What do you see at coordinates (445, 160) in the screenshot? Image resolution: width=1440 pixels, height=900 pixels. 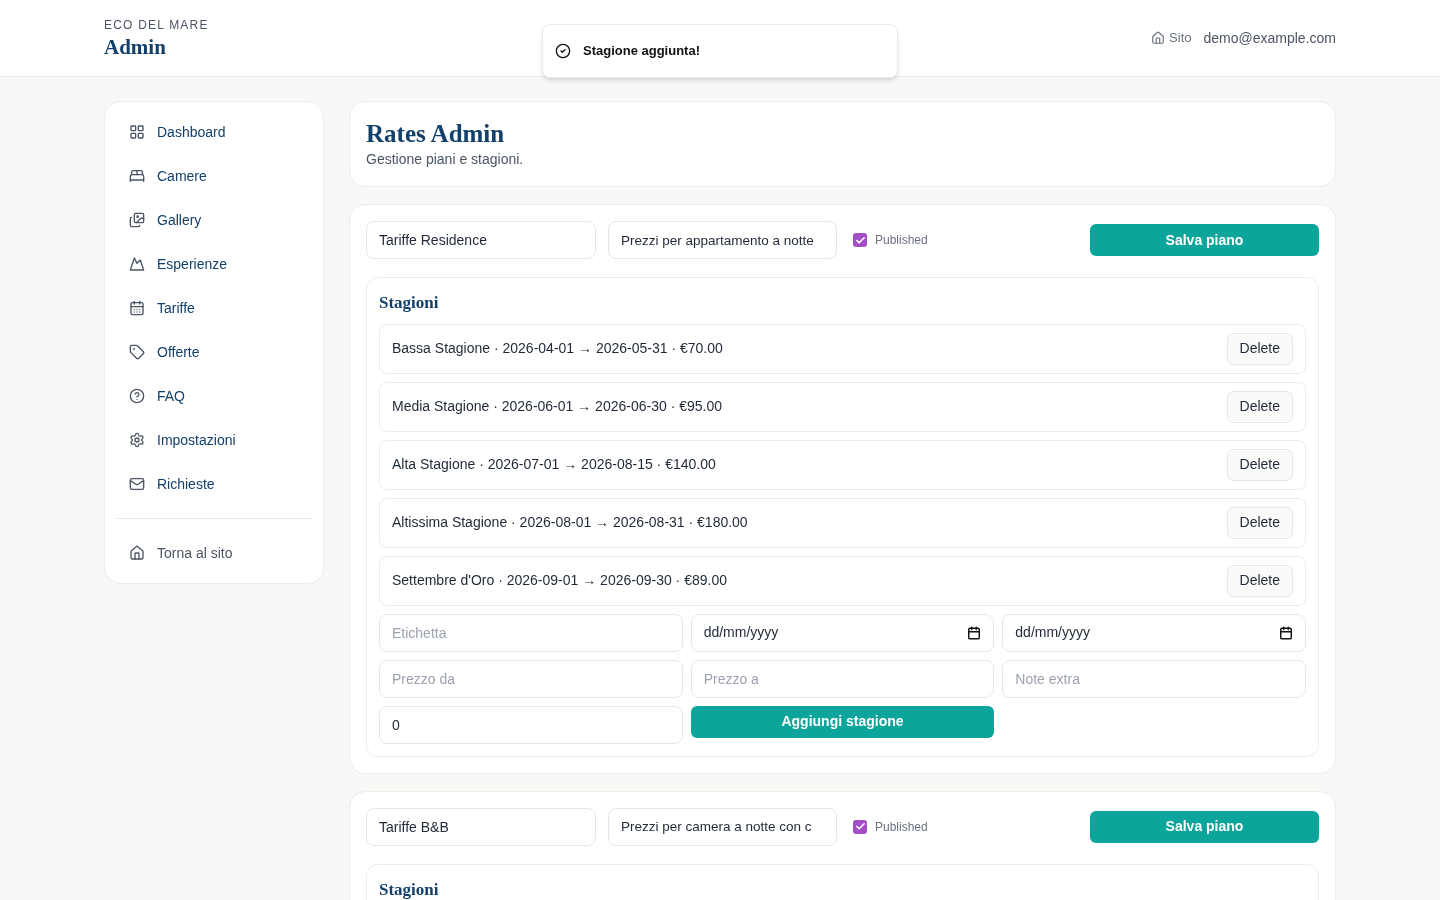 I see `page-subtitle: Gestione piani e stagioni.` at bounding box center [445, 160].